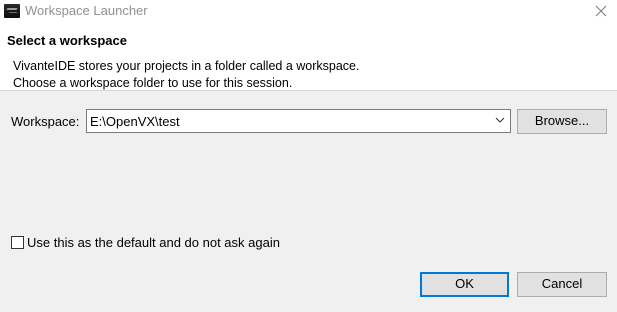 This screenshot has width=617, height=312. I want to click on close-icon, so click(601, 11).